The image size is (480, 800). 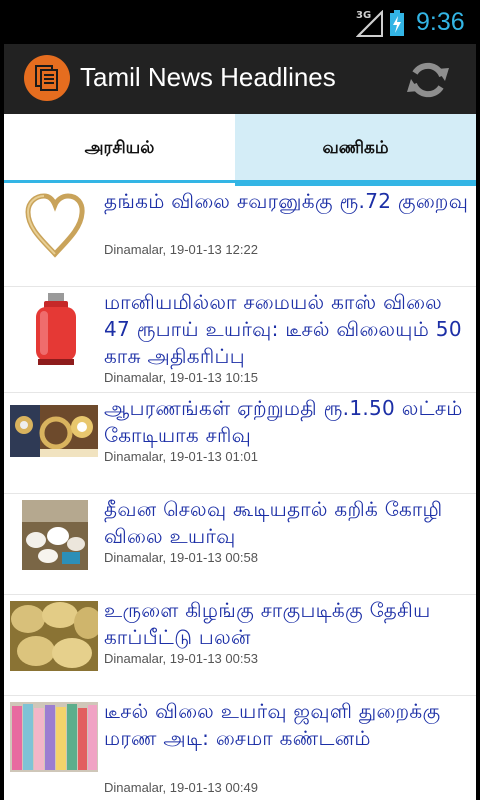 I want to click on tab-business: வணிகம், so click(x=355, y=150).